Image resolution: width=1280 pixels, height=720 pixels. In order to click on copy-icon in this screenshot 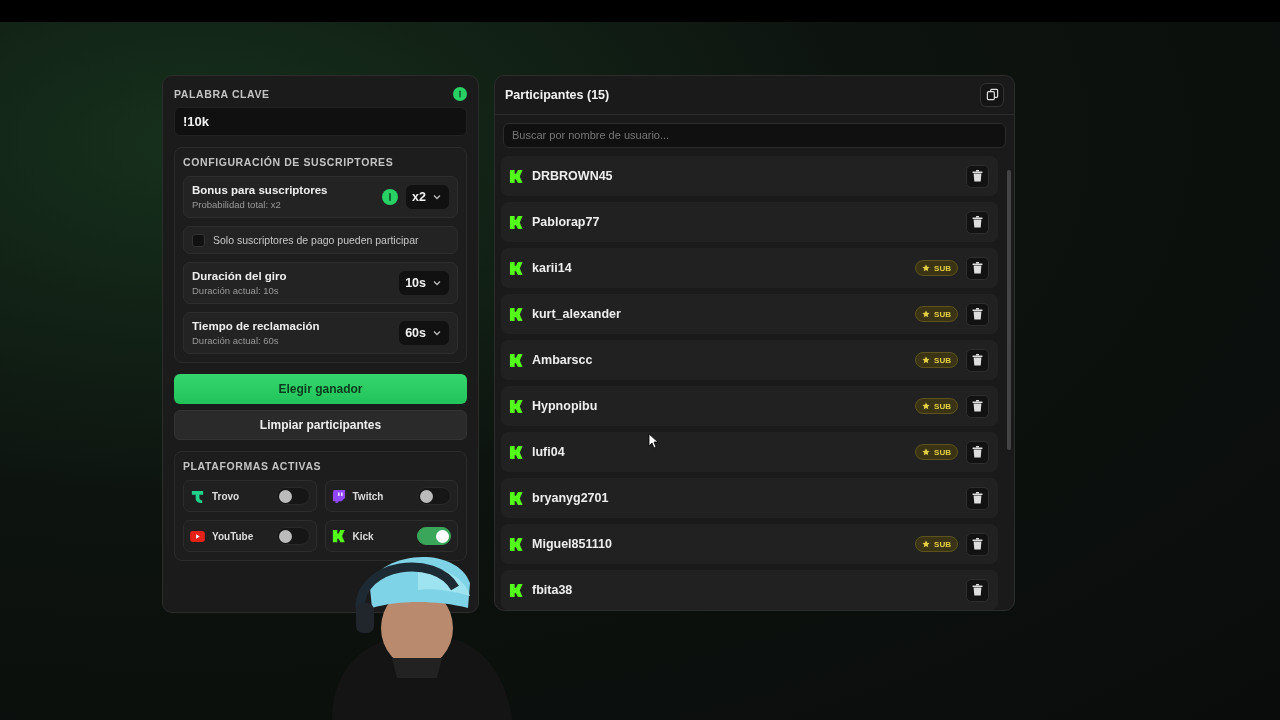, I will do `click(992, 95)`.